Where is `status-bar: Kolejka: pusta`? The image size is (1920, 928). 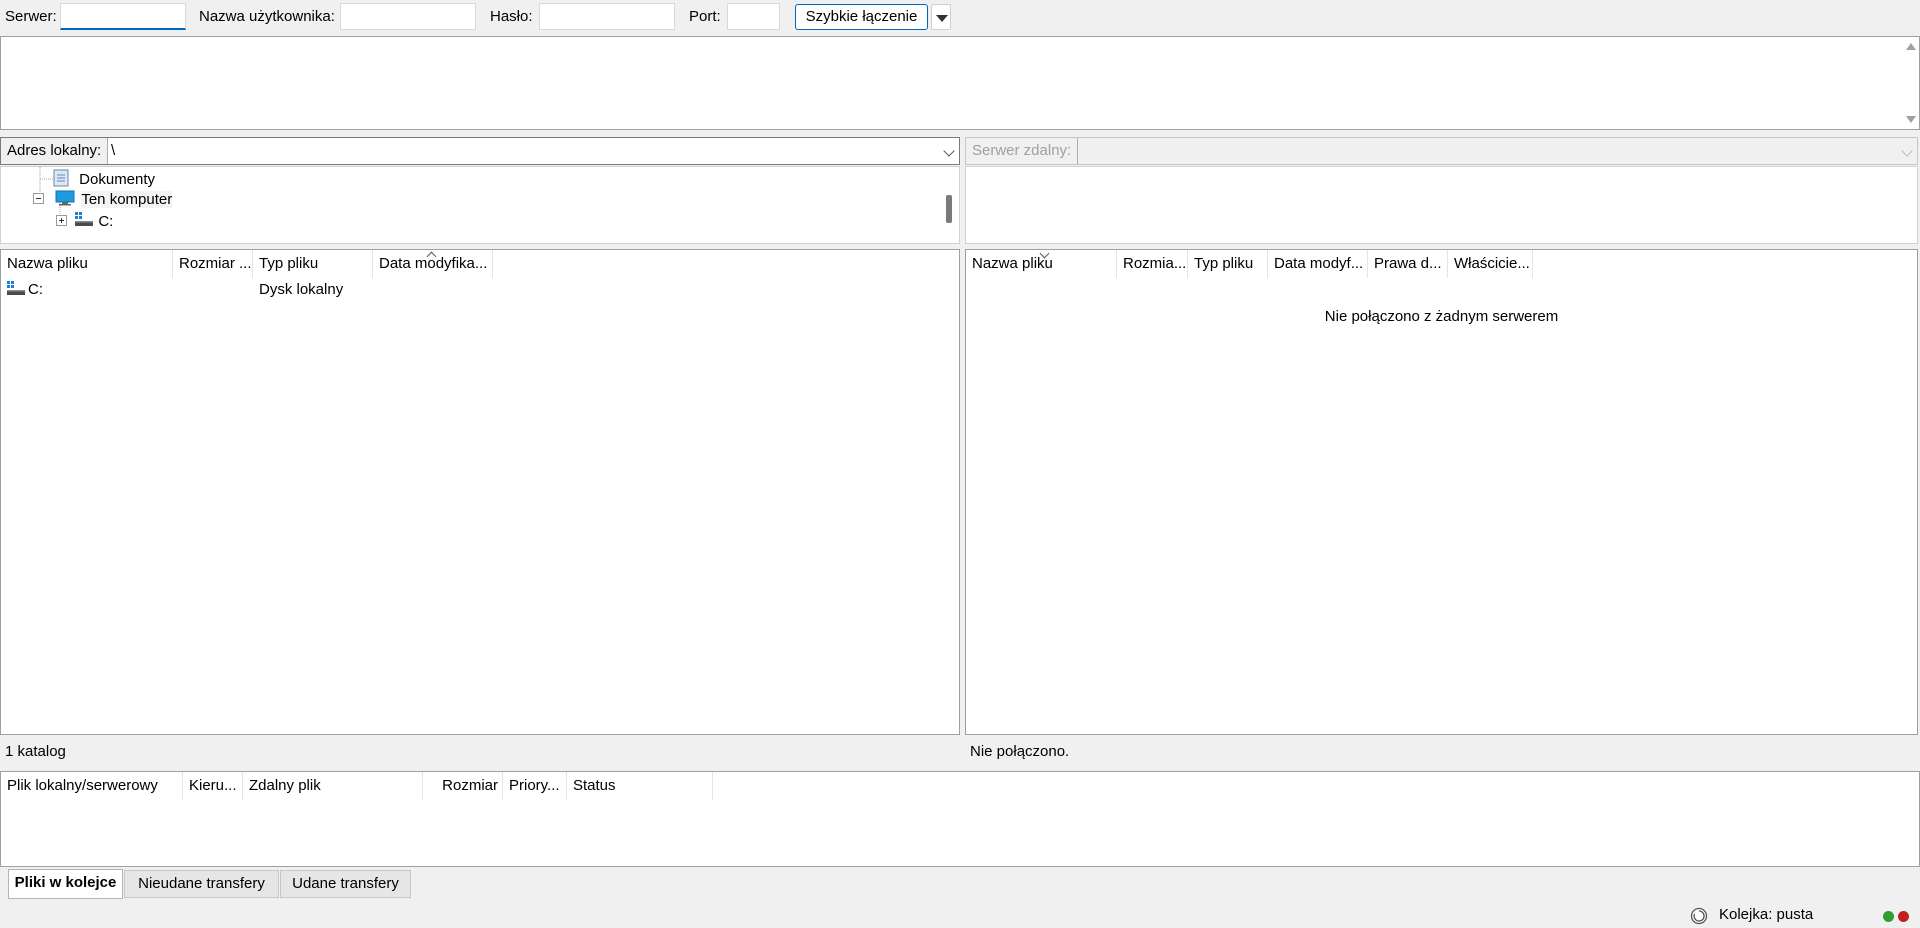
status-bar: Kolejka: pusta is located at coordinates (960, 915).